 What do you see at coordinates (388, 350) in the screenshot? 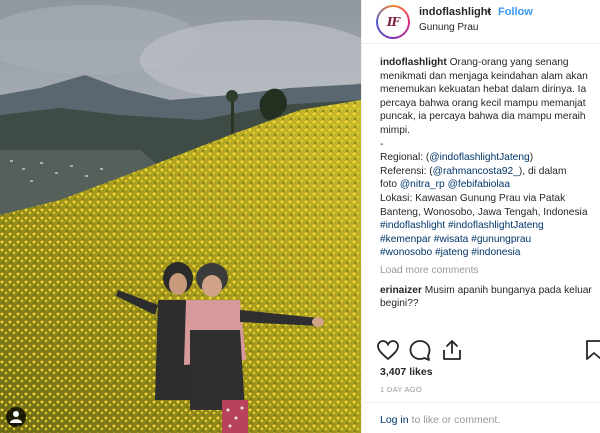
I see `heart-icon` at bounding box center [388, 350].